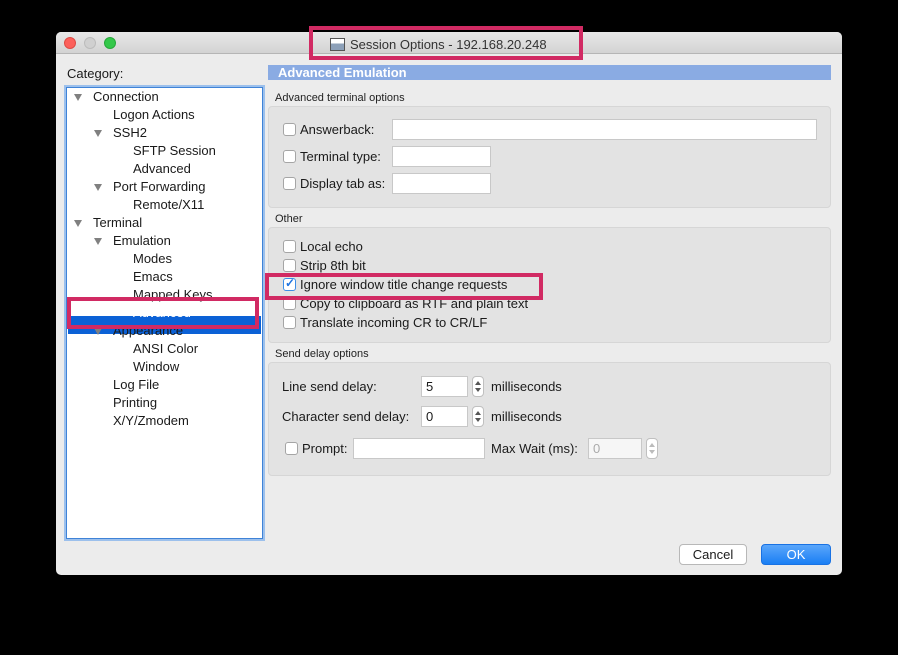 The image size is (898, 655). Describe the element at coordinates (168, 205) in the screenshot. I see `tree-item-remote-x11: Remote/X11` at that location.